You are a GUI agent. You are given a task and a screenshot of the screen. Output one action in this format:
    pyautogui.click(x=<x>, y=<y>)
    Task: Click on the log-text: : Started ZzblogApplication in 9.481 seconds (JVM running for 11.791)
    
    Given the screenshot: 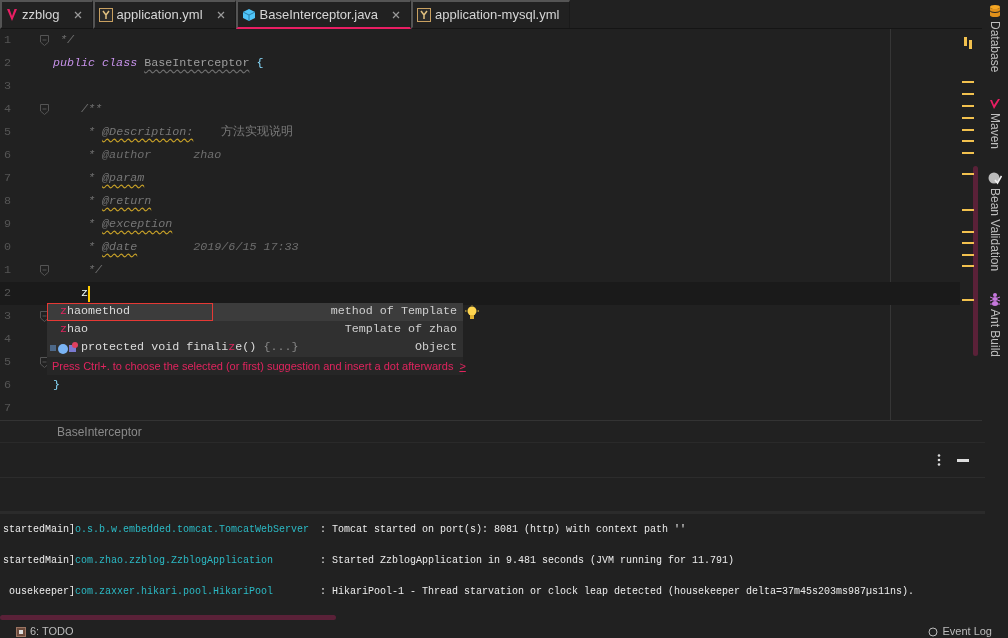 What is the action you would take?
    pyautogui.click(x=527, y=561)
    